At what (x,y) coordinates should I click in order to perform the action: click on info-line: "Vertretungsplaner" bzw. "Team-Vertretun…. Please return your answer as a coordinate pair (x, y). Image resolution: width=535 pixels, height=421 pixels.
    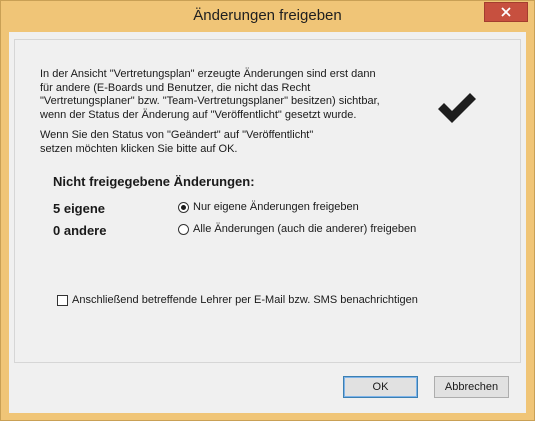
    Looking at the image, I should click on (210, 101).